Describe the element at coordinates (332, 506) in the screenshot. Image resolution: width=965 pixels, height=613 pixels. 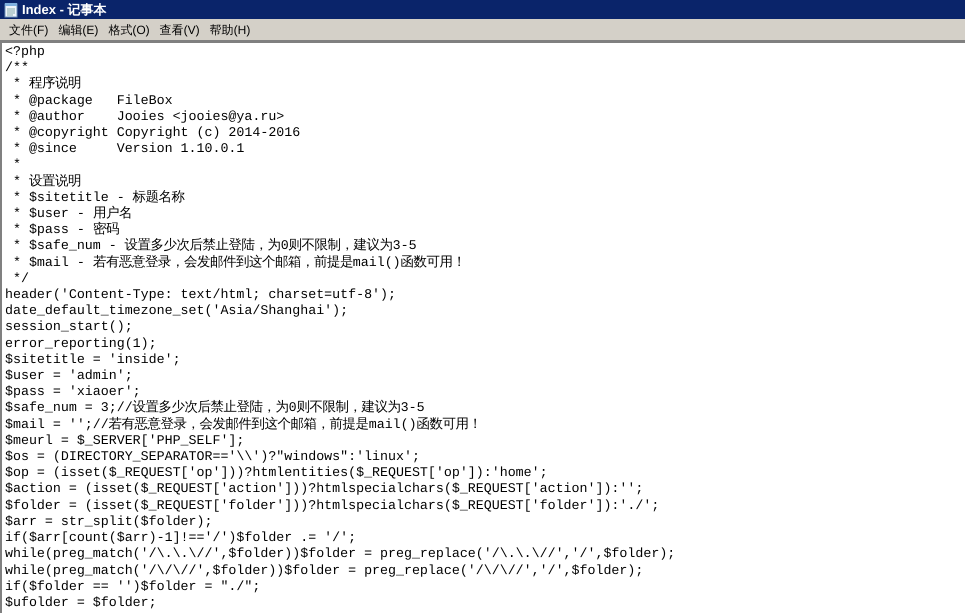
I see `code-line: $folder = (isset($_REQUEST['folder']))?htmlspecialchars($_REQUEST['folder']):'./';` at that location.